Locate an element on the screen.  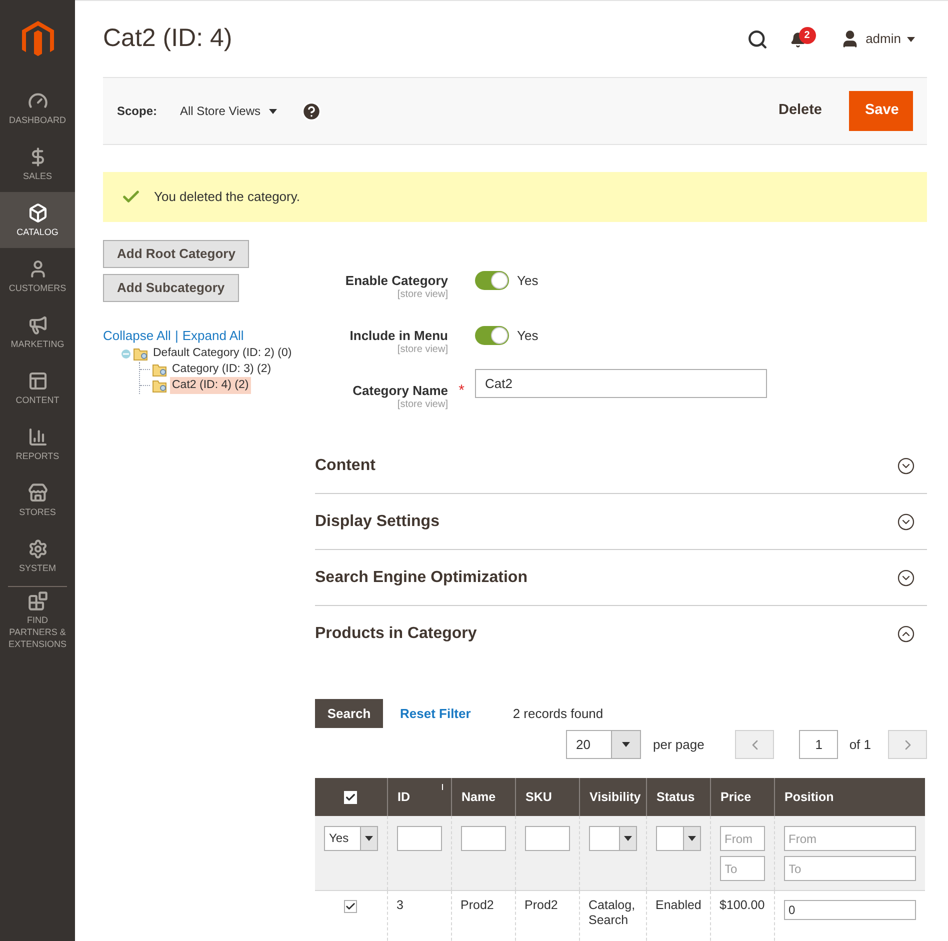
collapse-all-link: Collapse All is located at coordinates (137, 336).